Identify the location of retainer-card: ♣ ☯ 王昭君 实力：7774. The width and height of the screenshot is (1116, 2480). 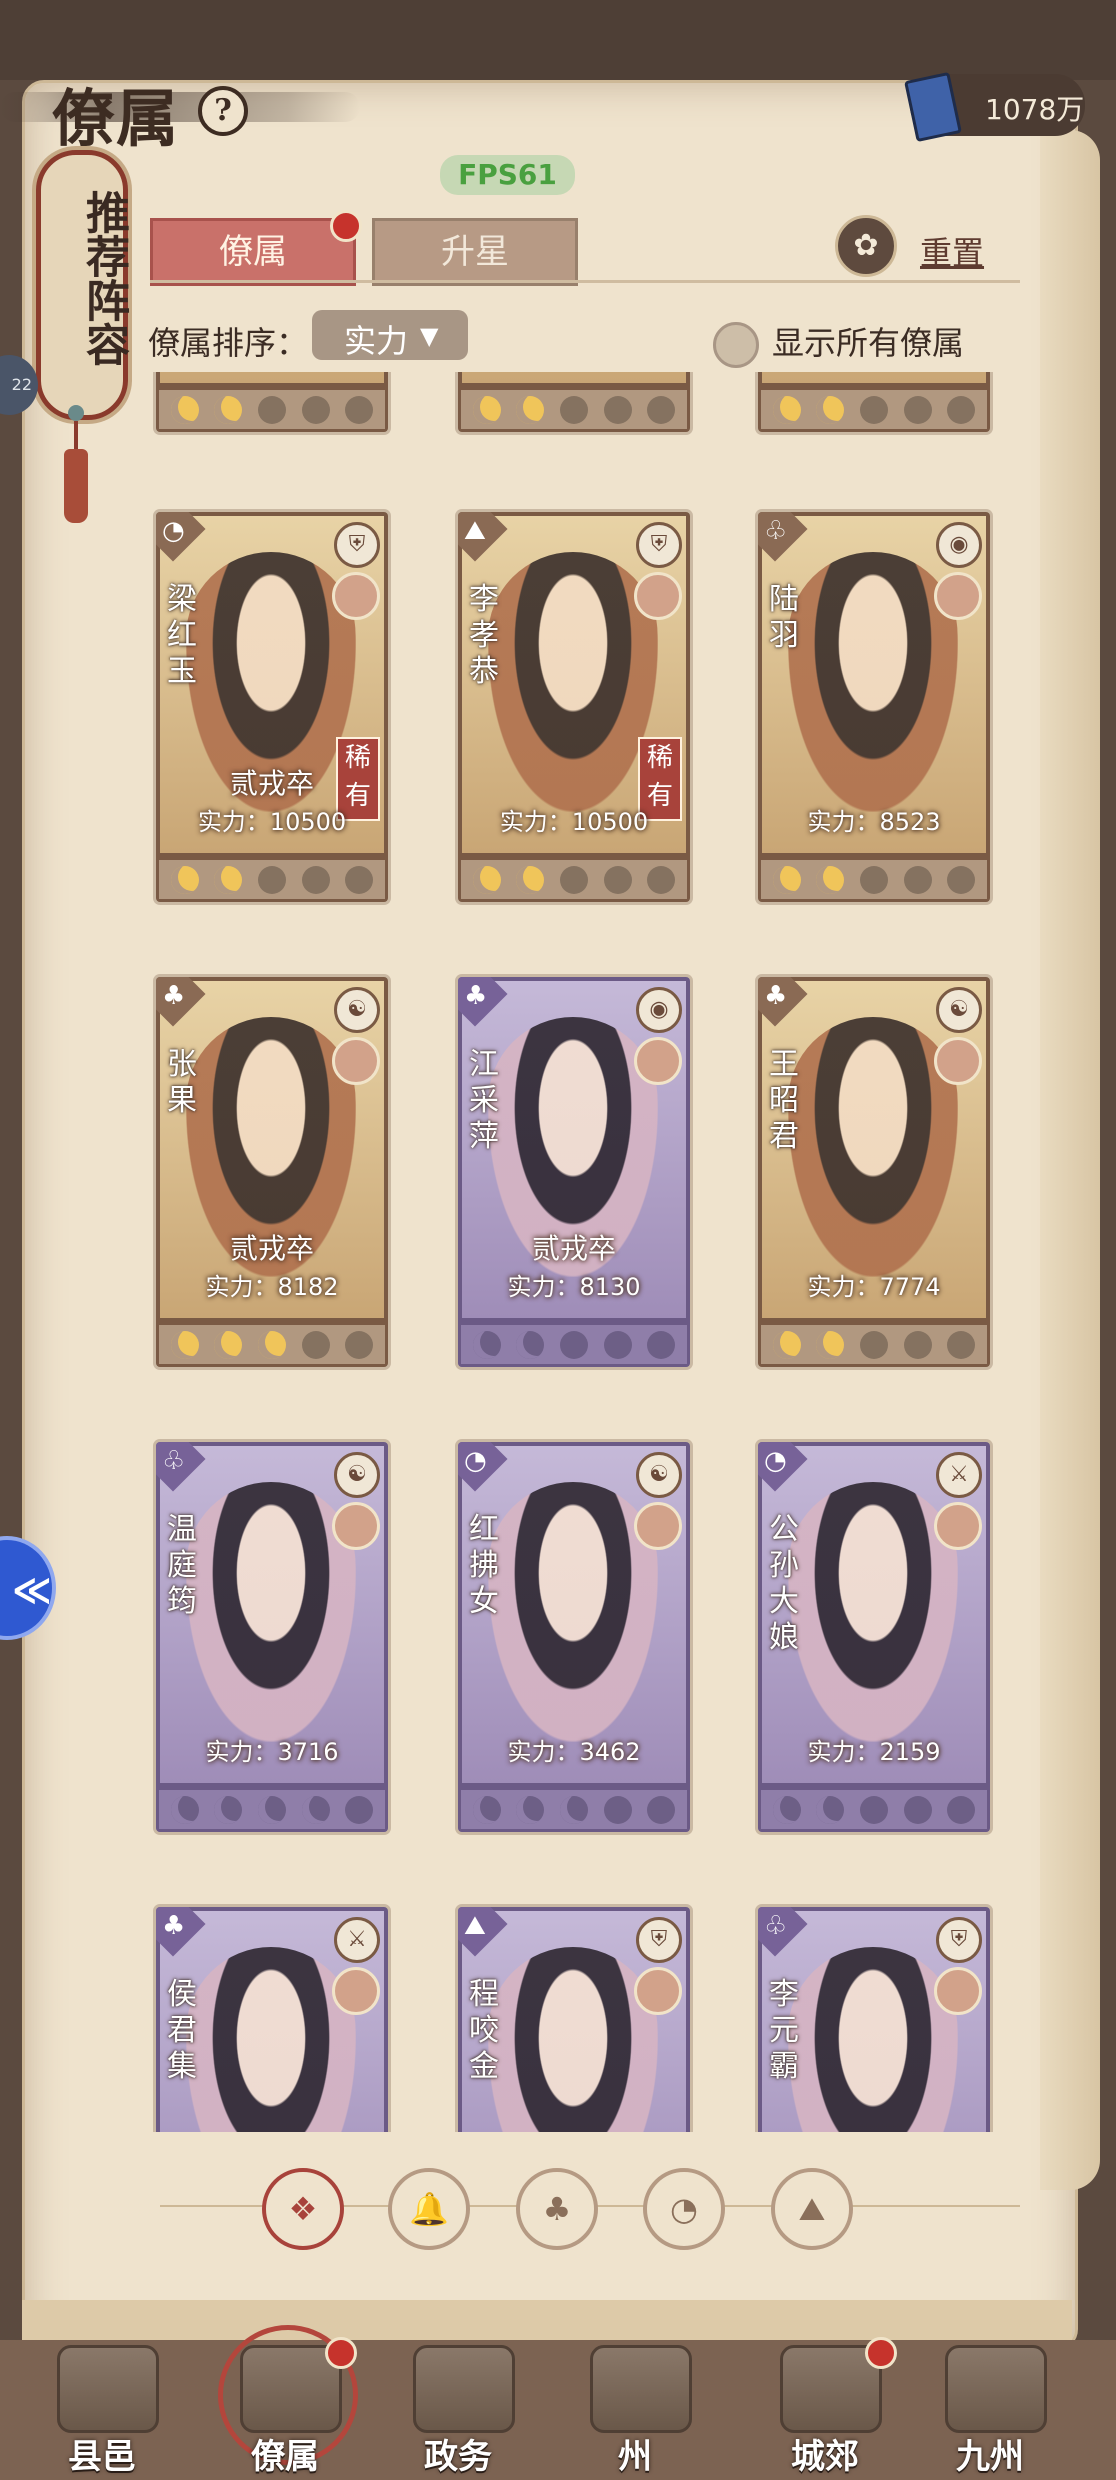
(874, 1172).